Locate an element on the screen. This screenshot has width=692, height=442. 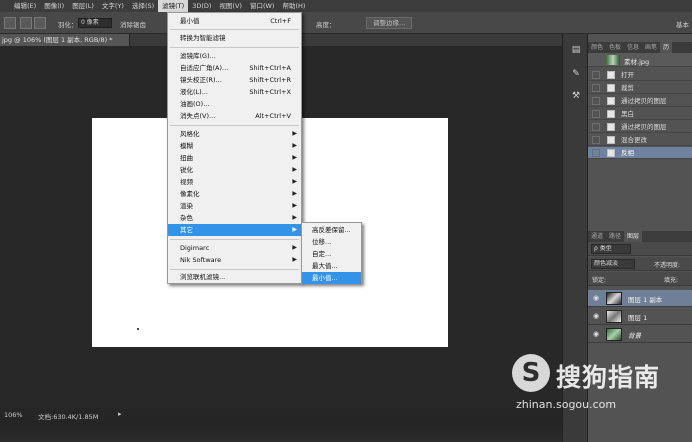
tab-paths: 路径 is located at coordinates (615, 236).